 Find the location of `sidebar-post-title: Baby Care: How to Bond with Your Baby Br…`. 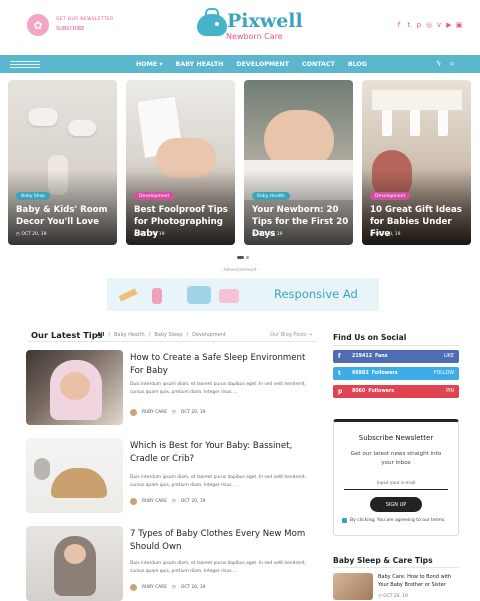

sidebar-post-title: Baby Care: How to Bond with Your Baby Br… is located at coordinates (420, 581).